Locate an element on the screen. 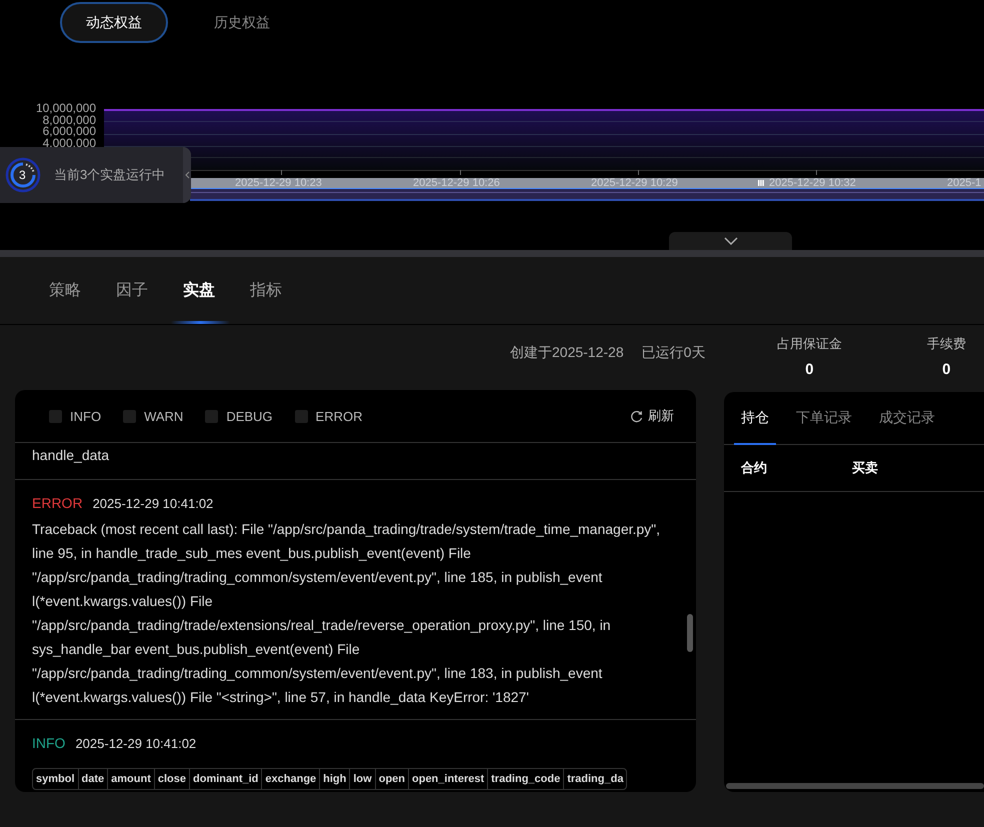  log-level: INFO is located at coordinates (49, 743).